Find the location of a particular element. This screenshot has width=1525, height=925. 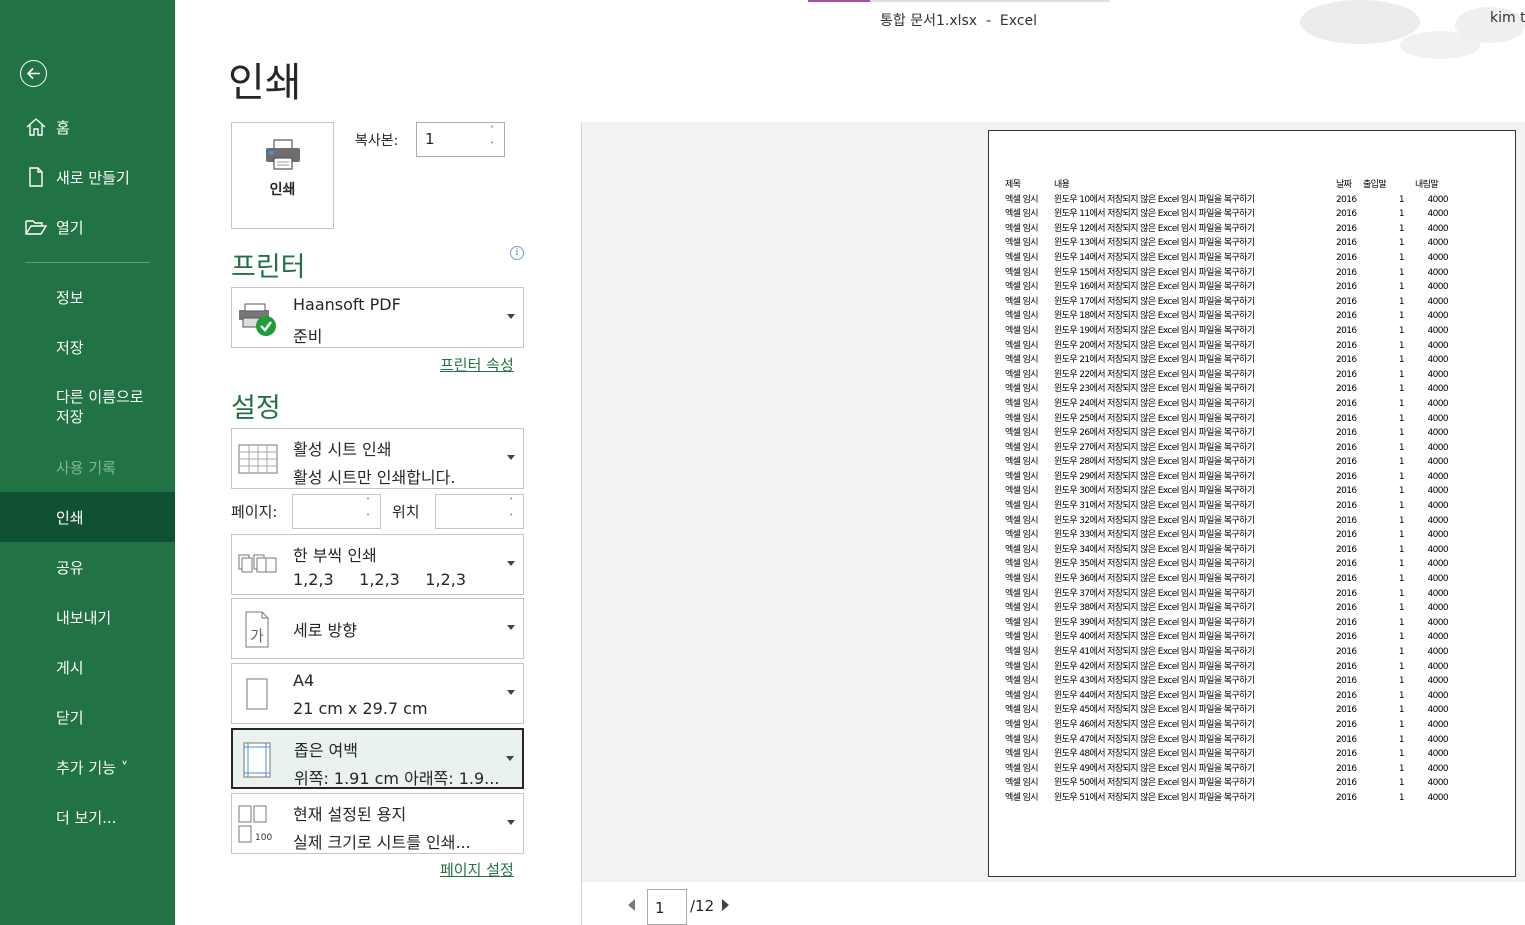

sidebar-item-publish: 게시 is located at coordinates (87, 667).